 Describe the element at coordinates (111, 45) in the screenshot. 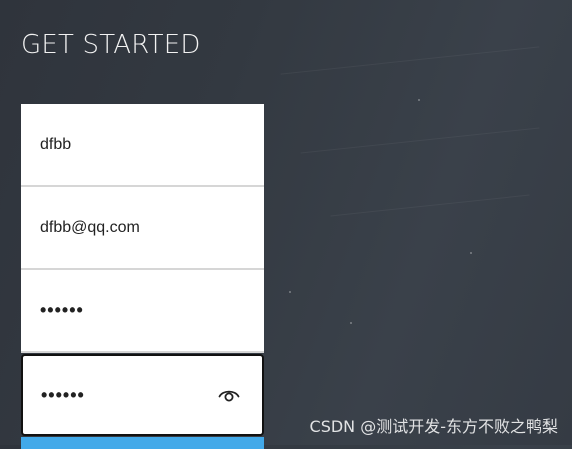

I see `page-title: GET STARTED` at that location.